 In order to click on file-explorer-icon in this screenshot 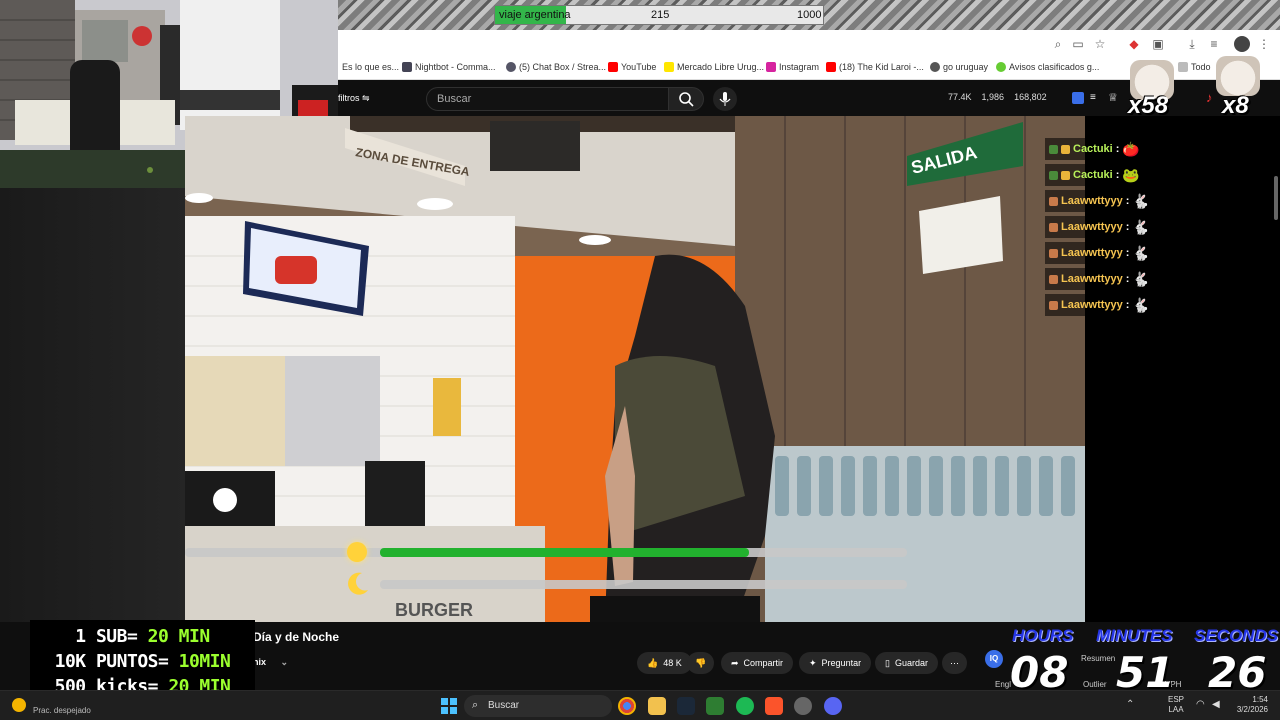, I will do `click(657, 706)`.